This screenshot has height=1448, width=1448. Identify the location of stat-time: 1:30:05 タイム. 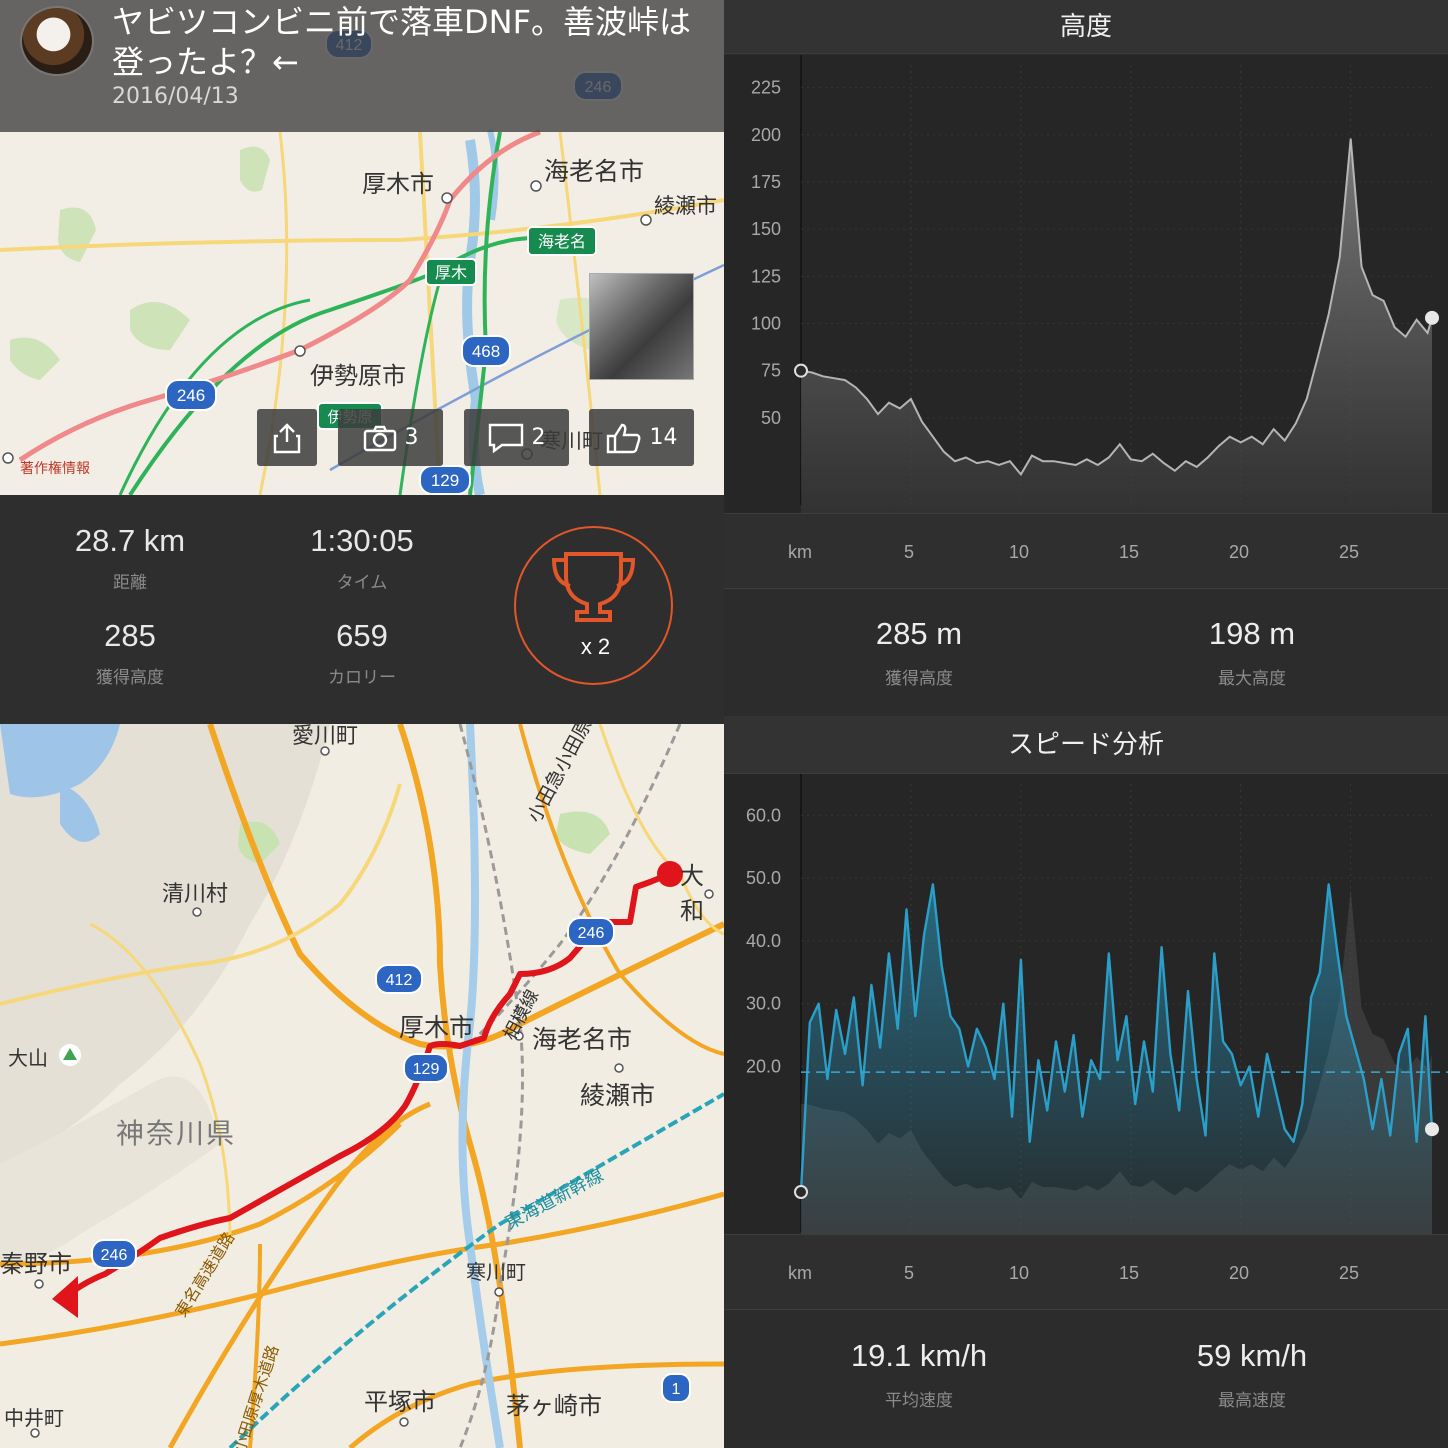
(362, 557).